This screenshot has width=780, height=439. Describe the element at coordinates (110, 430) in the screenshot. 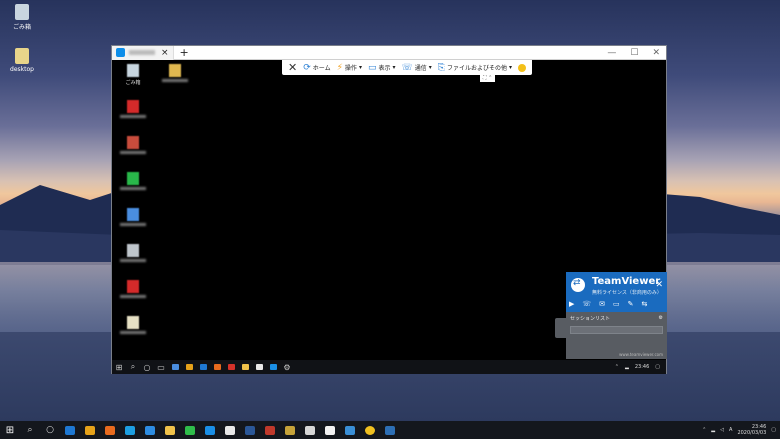

I see `taskbar-app-firefox` at that location.